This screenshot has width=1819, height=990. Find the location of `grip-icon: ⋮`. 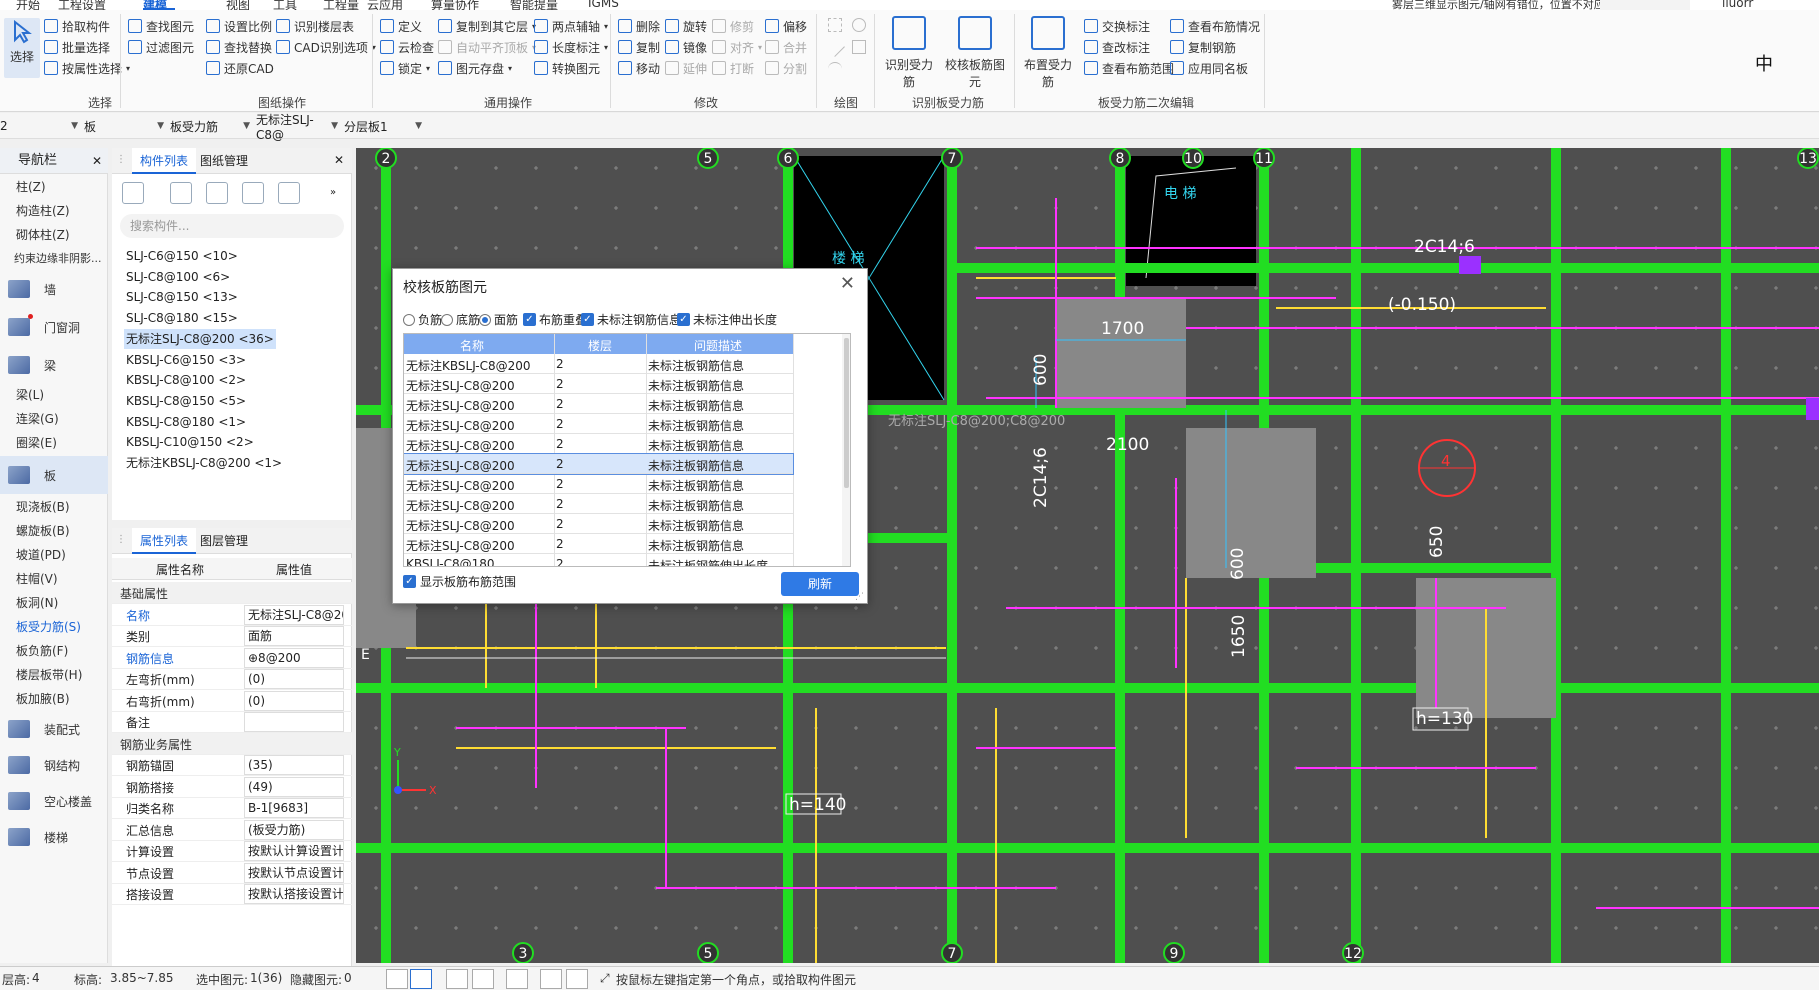

grip-icon: ⋮ is located at coordinates (121, 539).